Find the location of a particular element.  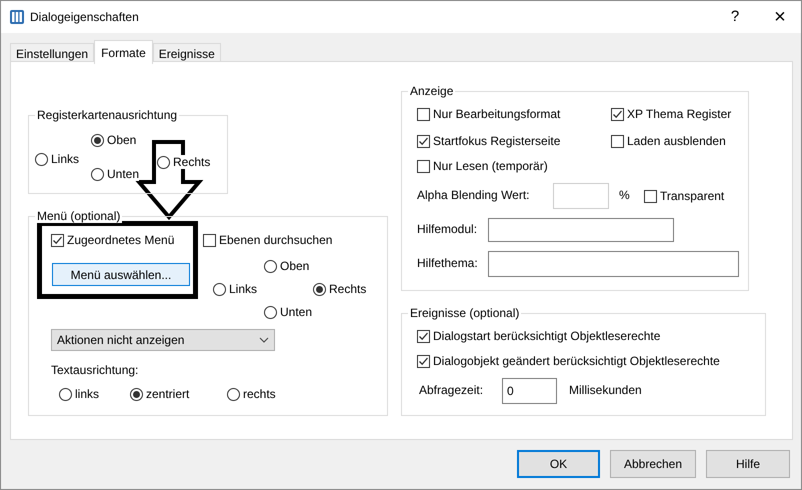

field-label: Textausrichtung: is located at coordinates (94, 370).